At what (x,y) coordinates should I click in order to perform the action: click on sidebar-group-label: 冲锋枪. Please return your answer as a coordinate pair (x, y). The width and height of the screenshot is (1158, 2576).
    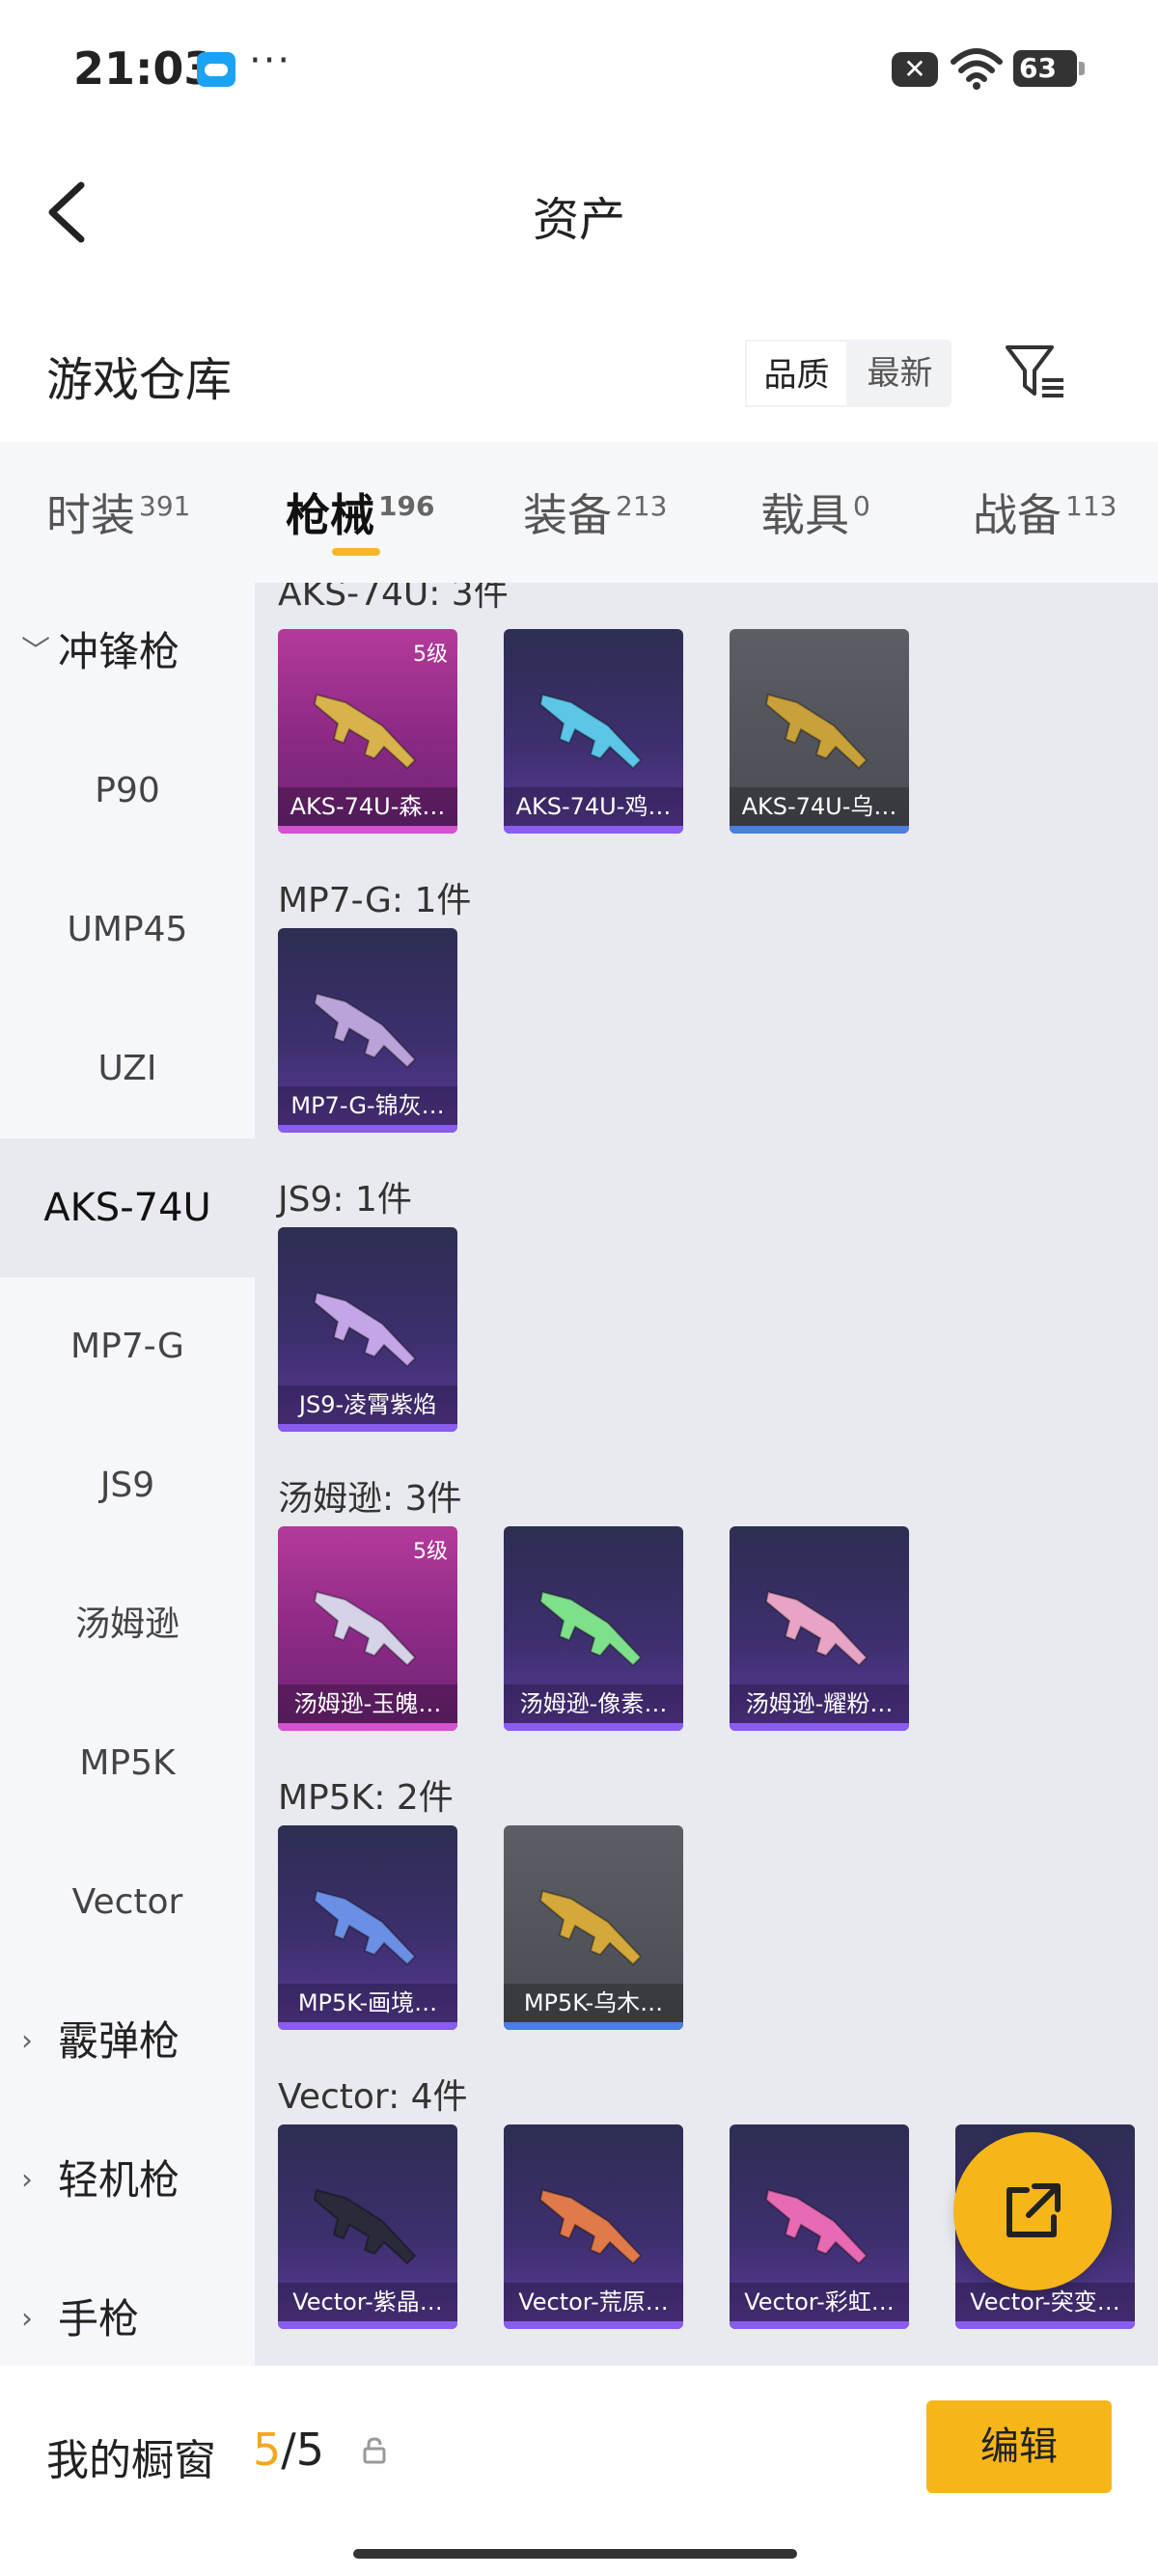
    Looking at the image, I should click on (119, 652).